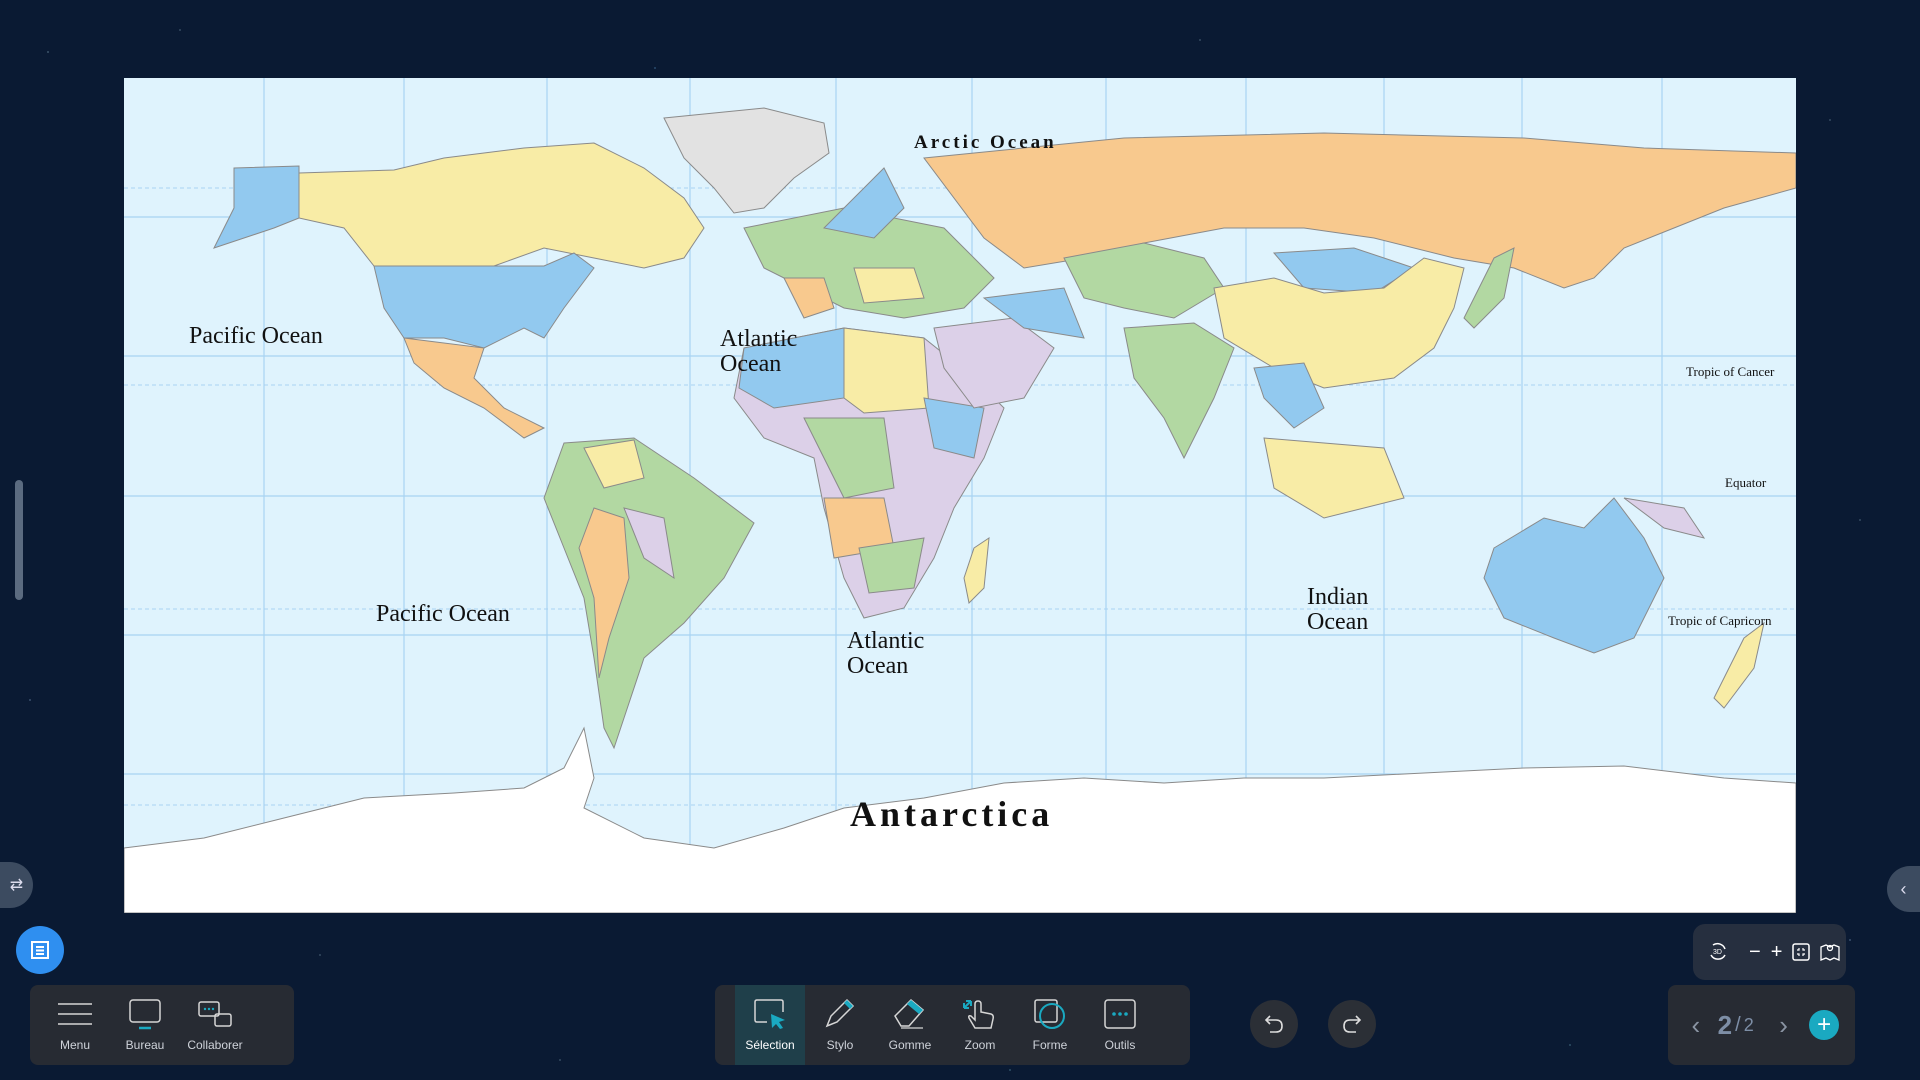 The width and height of the screenshot is (1920, 1080). What do you see at coordinates (1120, 1014) in the screenshot?
I see `more-tools-icon` at bounding box center [1120, 1014].